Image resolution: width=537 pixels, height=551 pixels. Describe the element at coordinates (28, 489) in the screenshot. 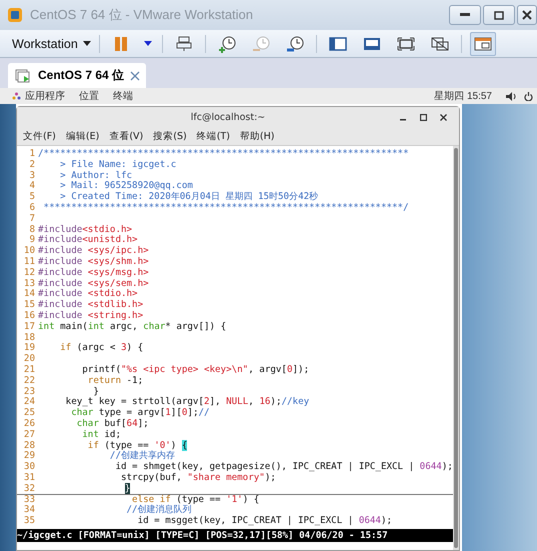

I see `line-number: 32` at that location.